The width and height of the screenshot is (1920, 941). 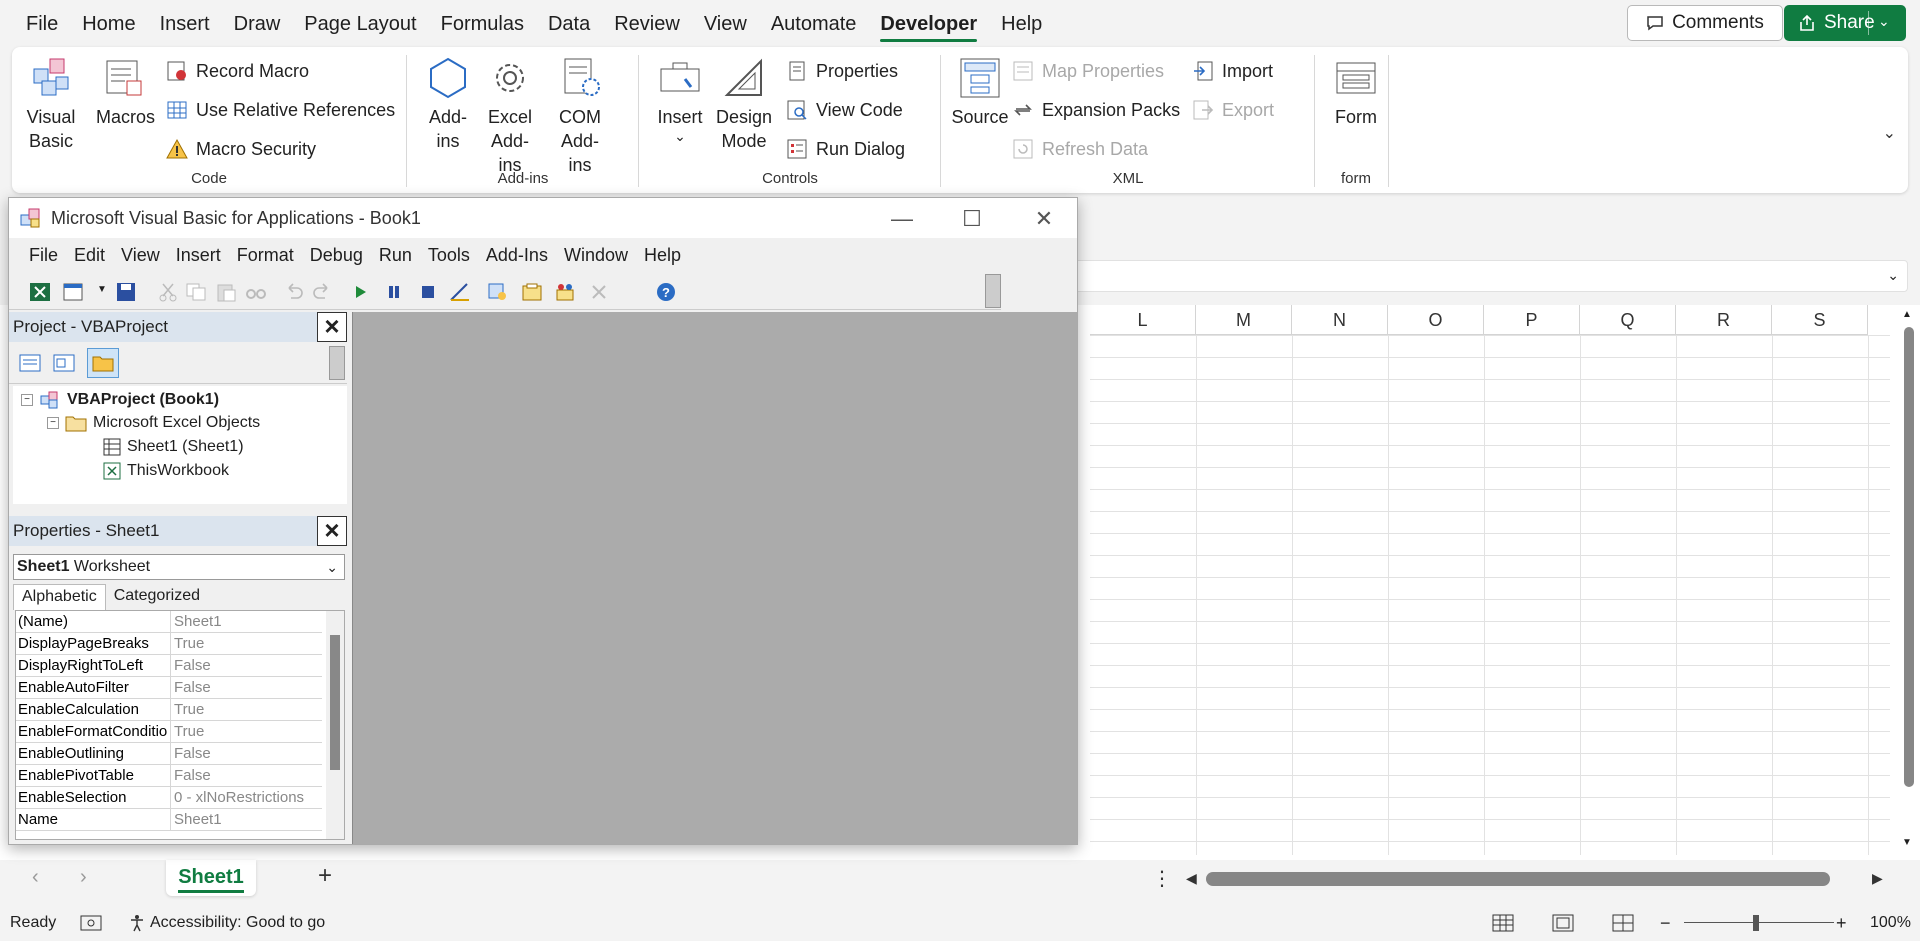 I want to click on scroll-up-icon: ▲, so click(x=1907, y=314).